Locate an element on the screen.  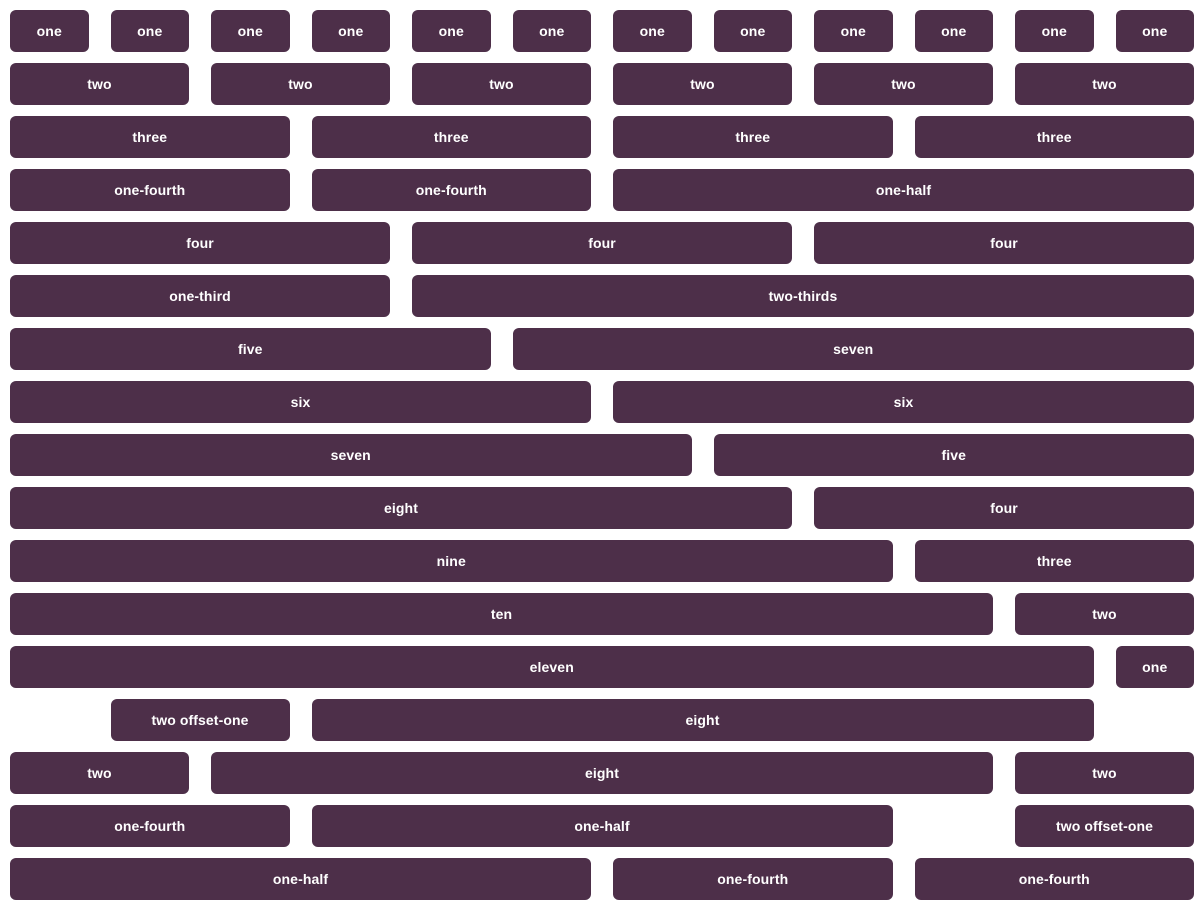
grid-cell: ten is located at coordinates (501, 614).